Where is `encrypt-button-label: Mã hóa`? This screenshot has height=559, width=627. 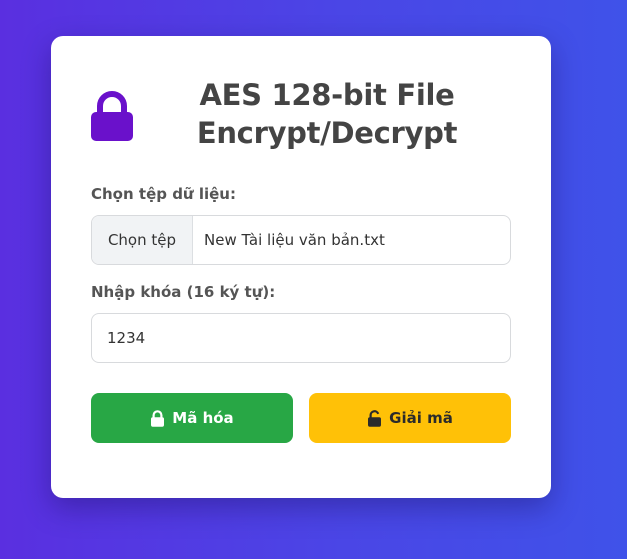 encrypt-button-label: Mã hóa is located at coordinates (203, 418).